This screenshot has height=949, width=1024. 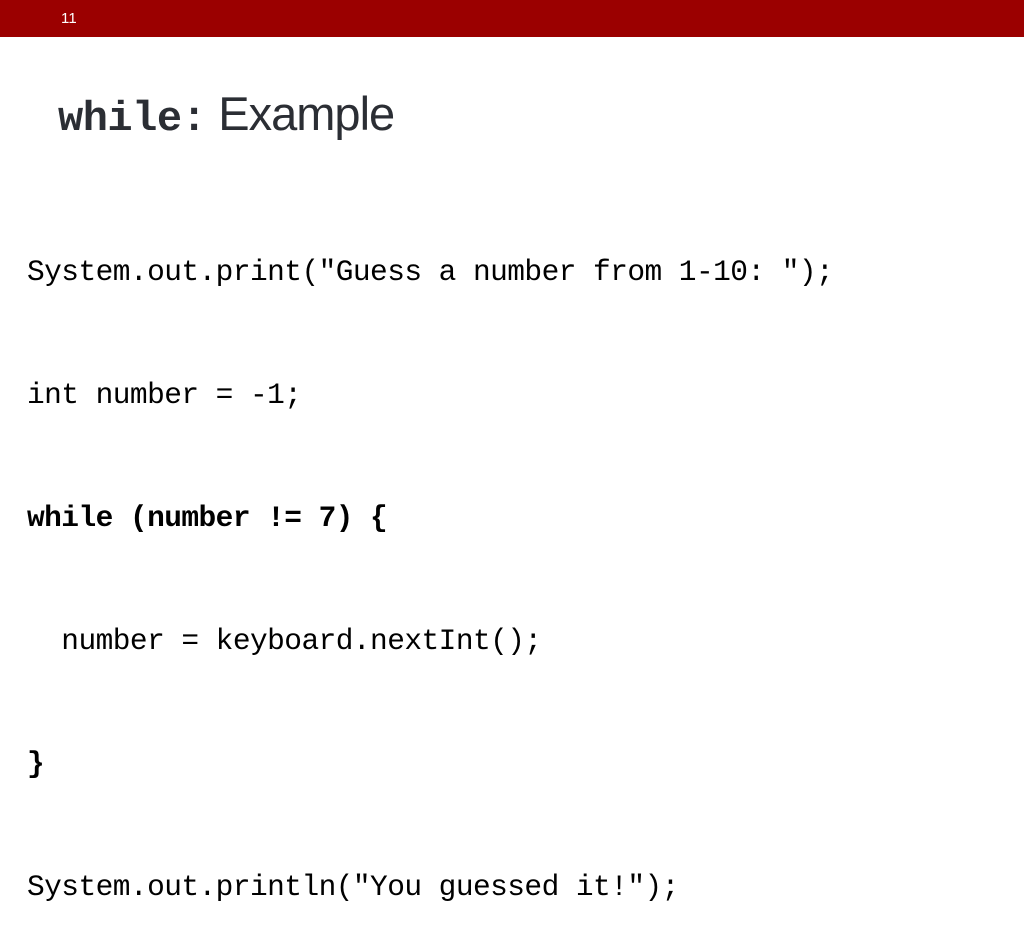 I want to click on slide-header-bar: 11, so click(x=512, y=18).